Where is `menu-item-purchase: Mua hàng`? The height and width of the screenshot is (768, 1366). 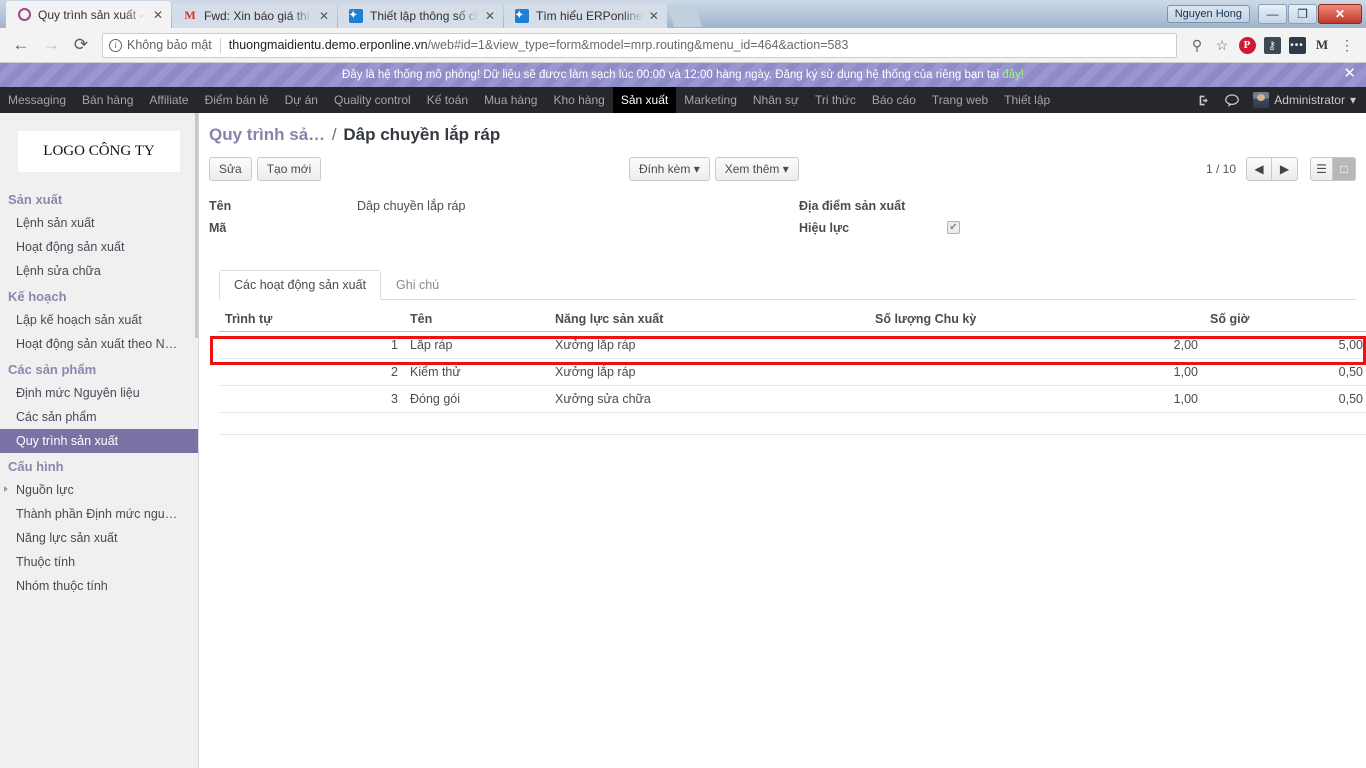
menu-item-purchase: Mua hàng is located at coordinates (510, 100).